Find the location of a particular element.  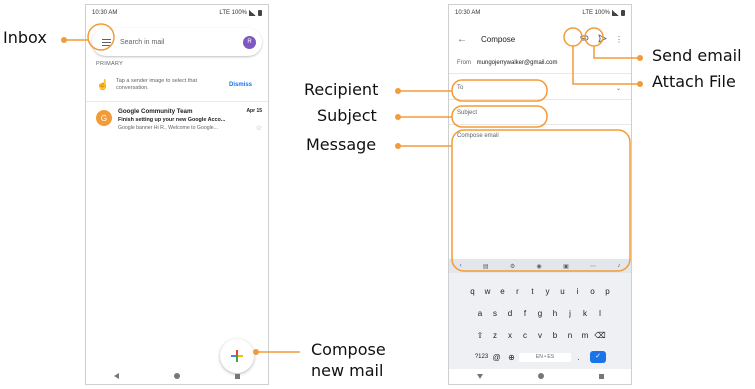

key: v is located at coordinates (540, 335).